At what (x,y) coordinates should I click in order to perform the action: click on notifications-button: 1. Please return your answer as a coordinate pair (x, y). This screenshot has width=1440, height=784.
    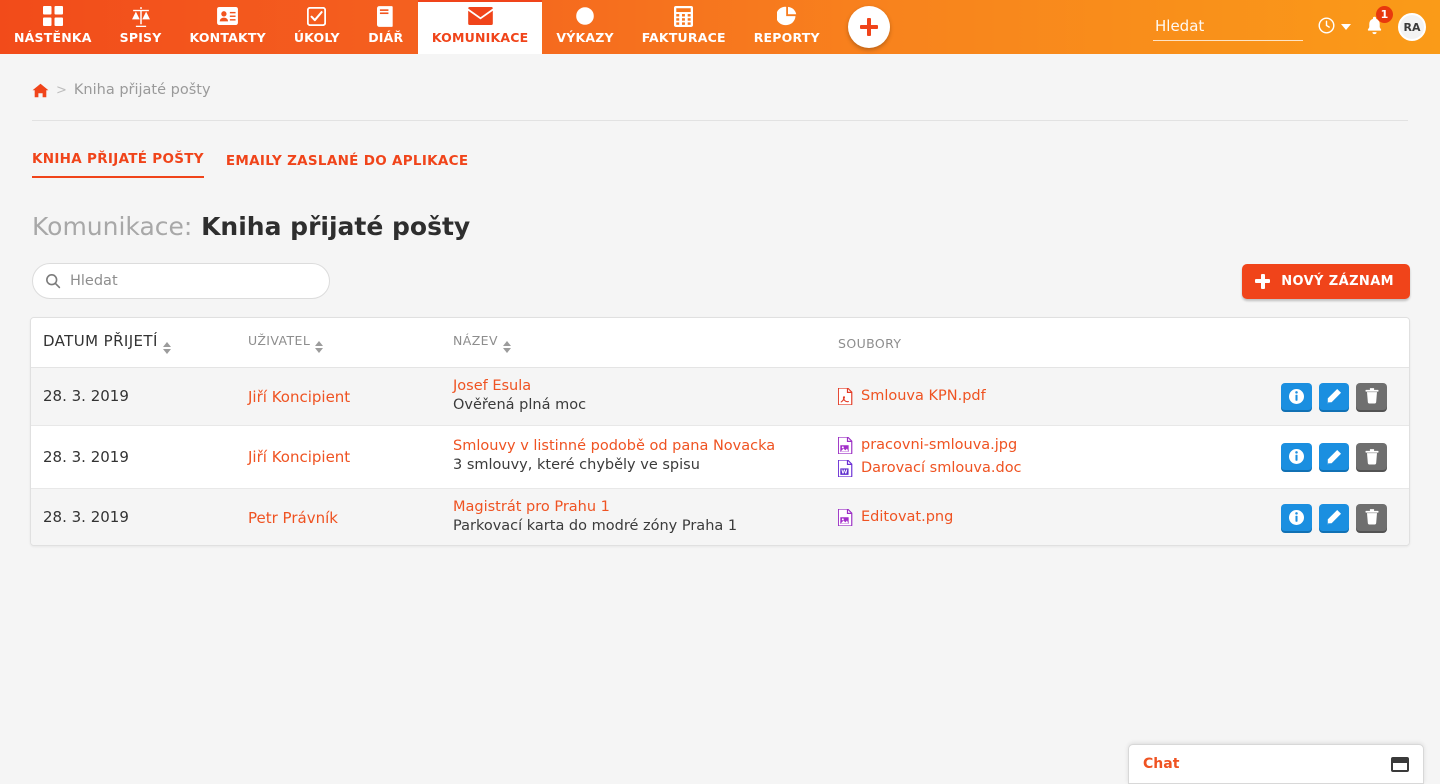
    Looking at the image, I should click on (1379, 22).